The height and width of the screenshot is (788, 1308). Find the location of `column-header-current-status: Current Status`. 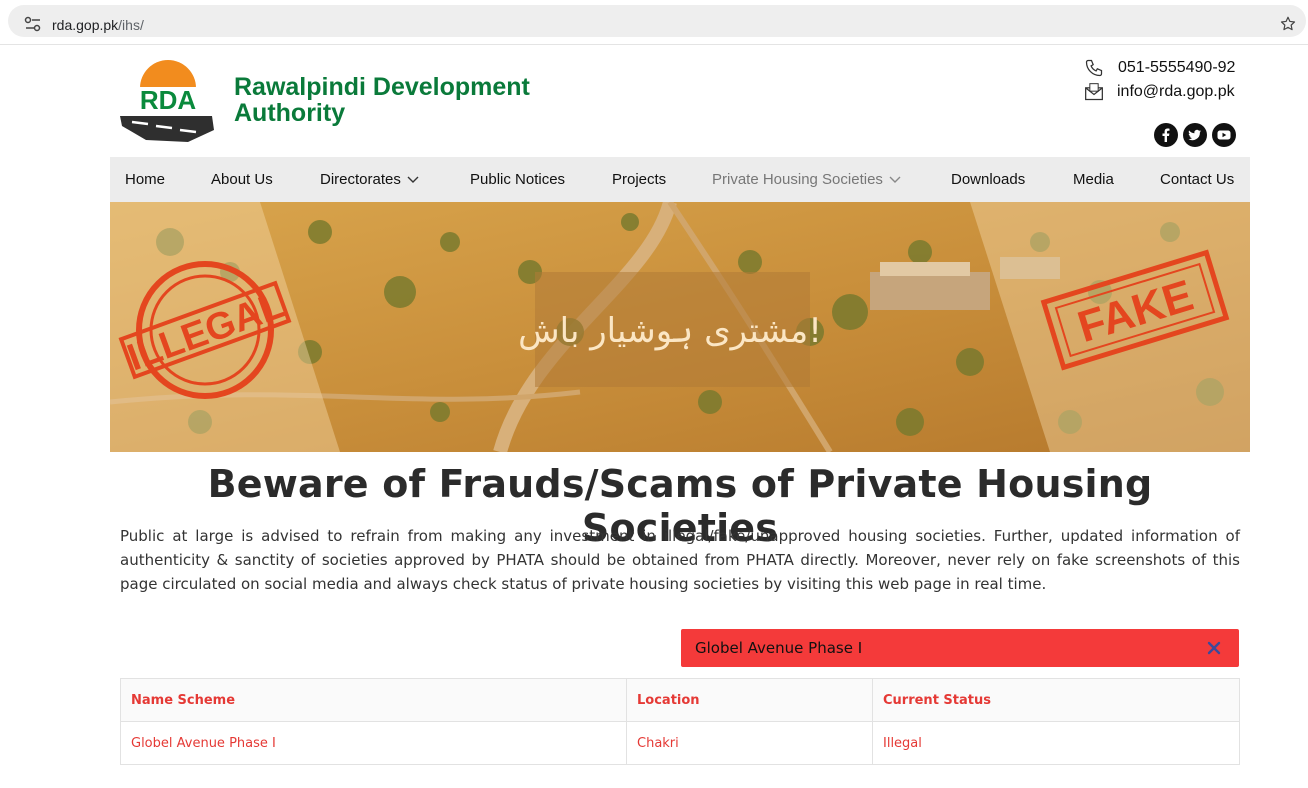

column-header-current-status: Current Status is located at coordinates (1056, 700).